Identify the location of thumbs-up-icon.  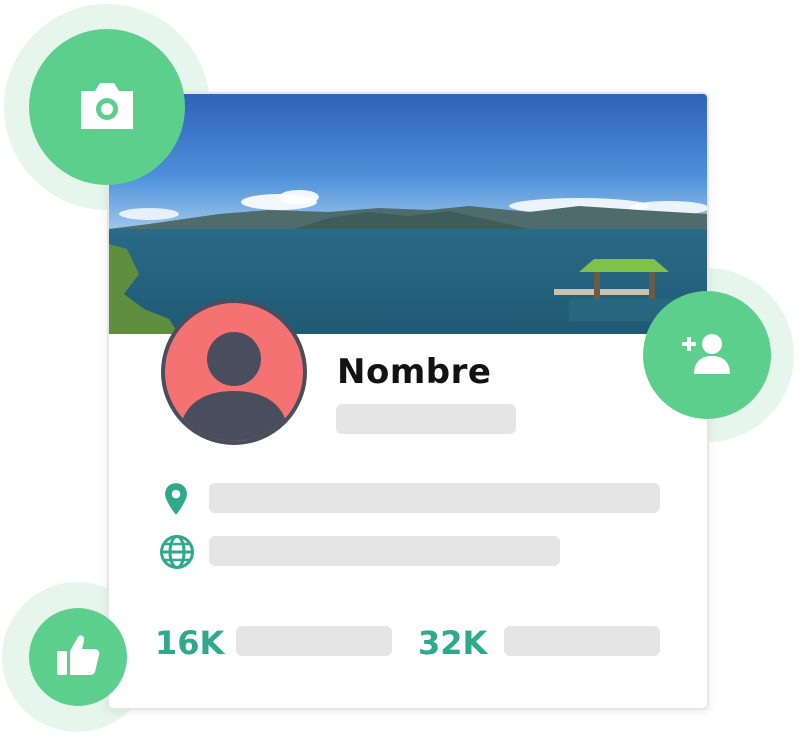
(78, 657).